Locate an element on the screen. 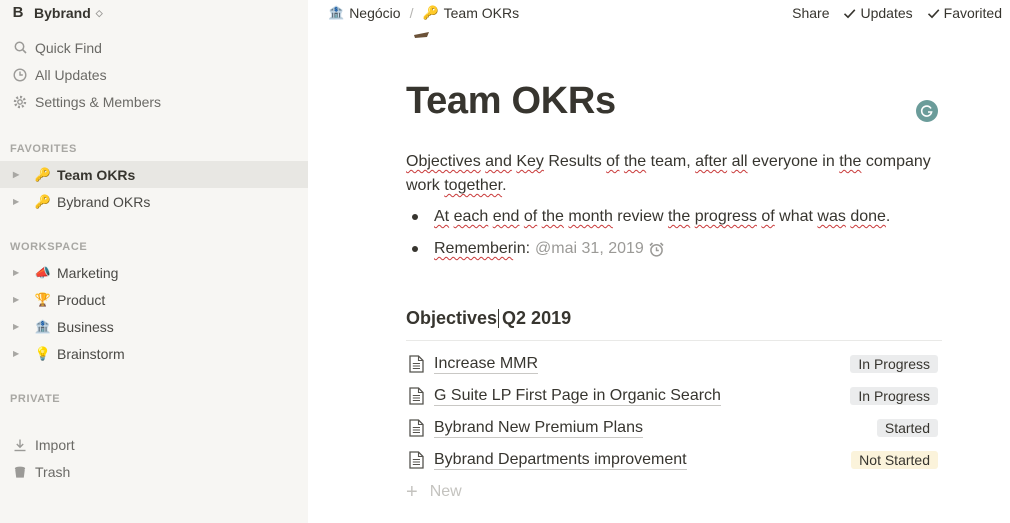 Image resolution: width=1010 pixels, height=523 pixels. sidebar-item-label: Import is located at coordinates (55, 444).